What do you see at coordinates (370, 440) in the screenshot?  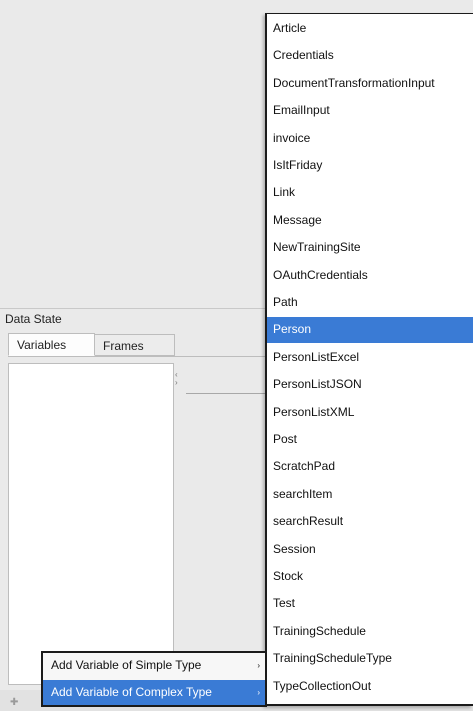 I see `type-menu-item: Post` at bounding box center [370, 440].